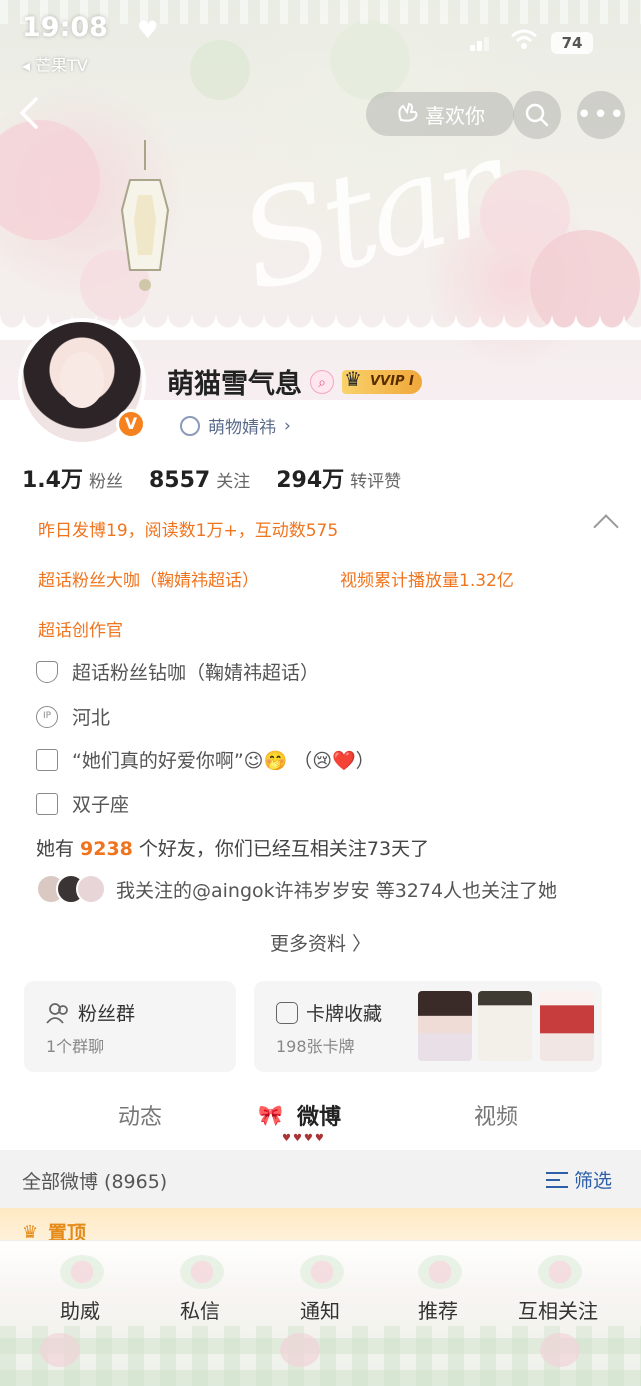  What do you see at coordinates (284, 849) in the screenshot?
I see `friends-suffix: 个好友，你们已经互相关注73天了` at bounding box center [284, 849].